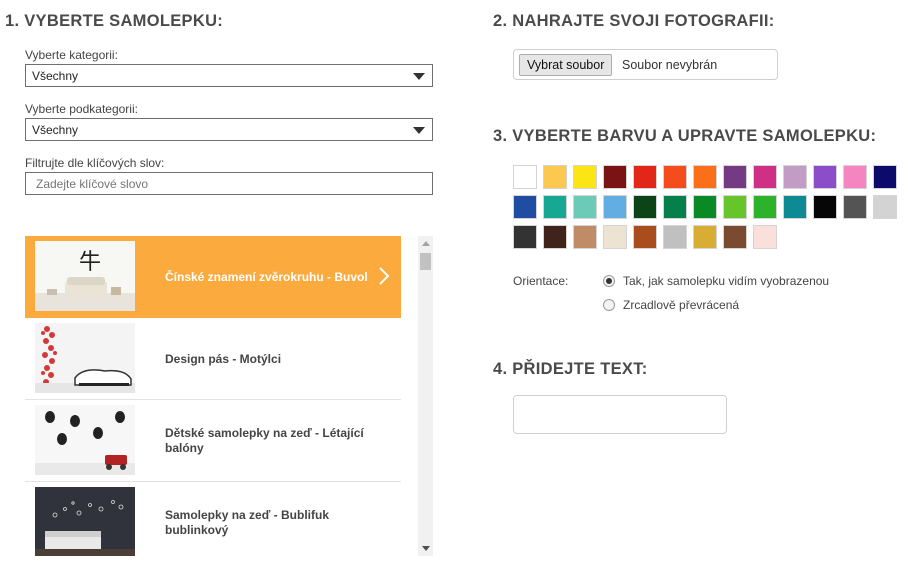 The height and width of the screenshot is (569, 919). I want to click on subcategory-select: Všechny, so click(229, 129).